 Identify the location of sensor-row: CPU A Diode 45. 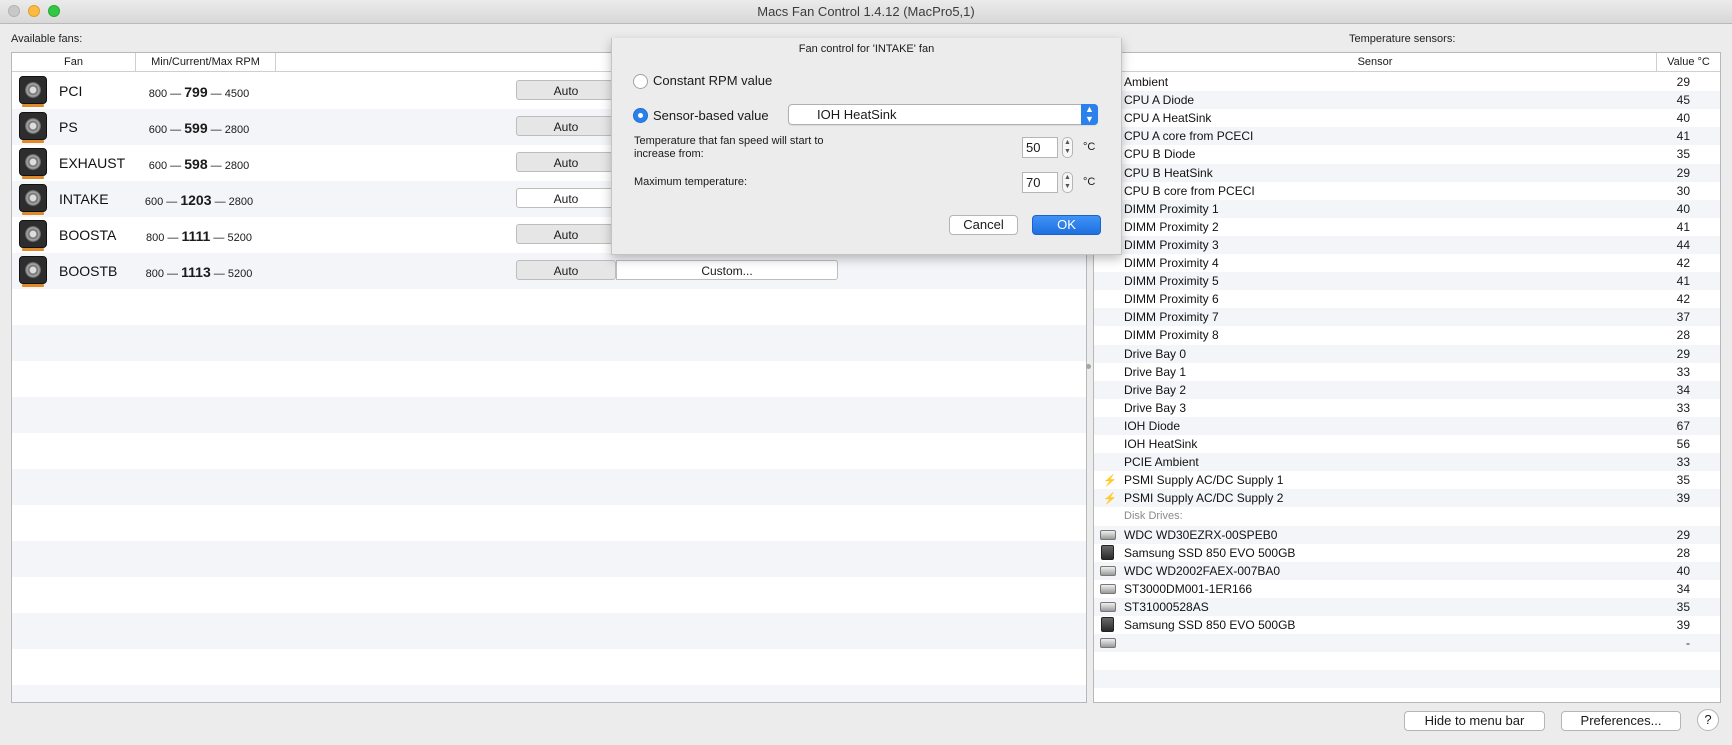
(1406, 100).